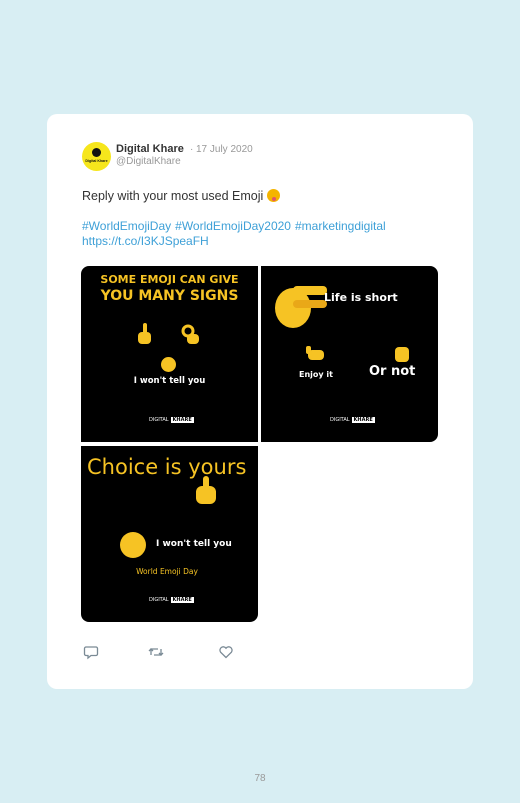 This screenshot has width=520, height=803. Describe the element at coordinates (233, 226) in the screenshot. I see `hashtag-link: #WorldEmojiDay2020` at that location.